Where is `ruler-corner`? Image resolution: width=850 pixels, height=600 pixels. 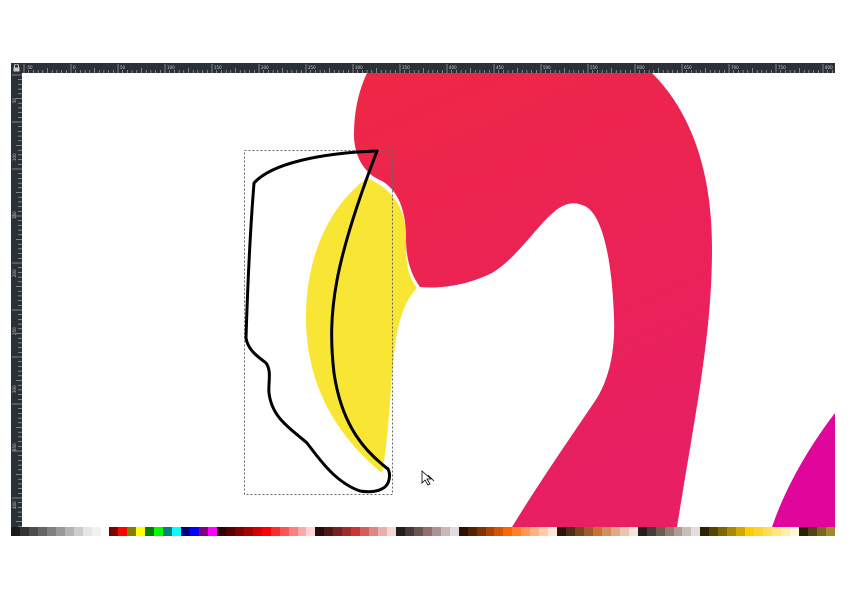 ruler-corner is located at coordinates (16, 68).